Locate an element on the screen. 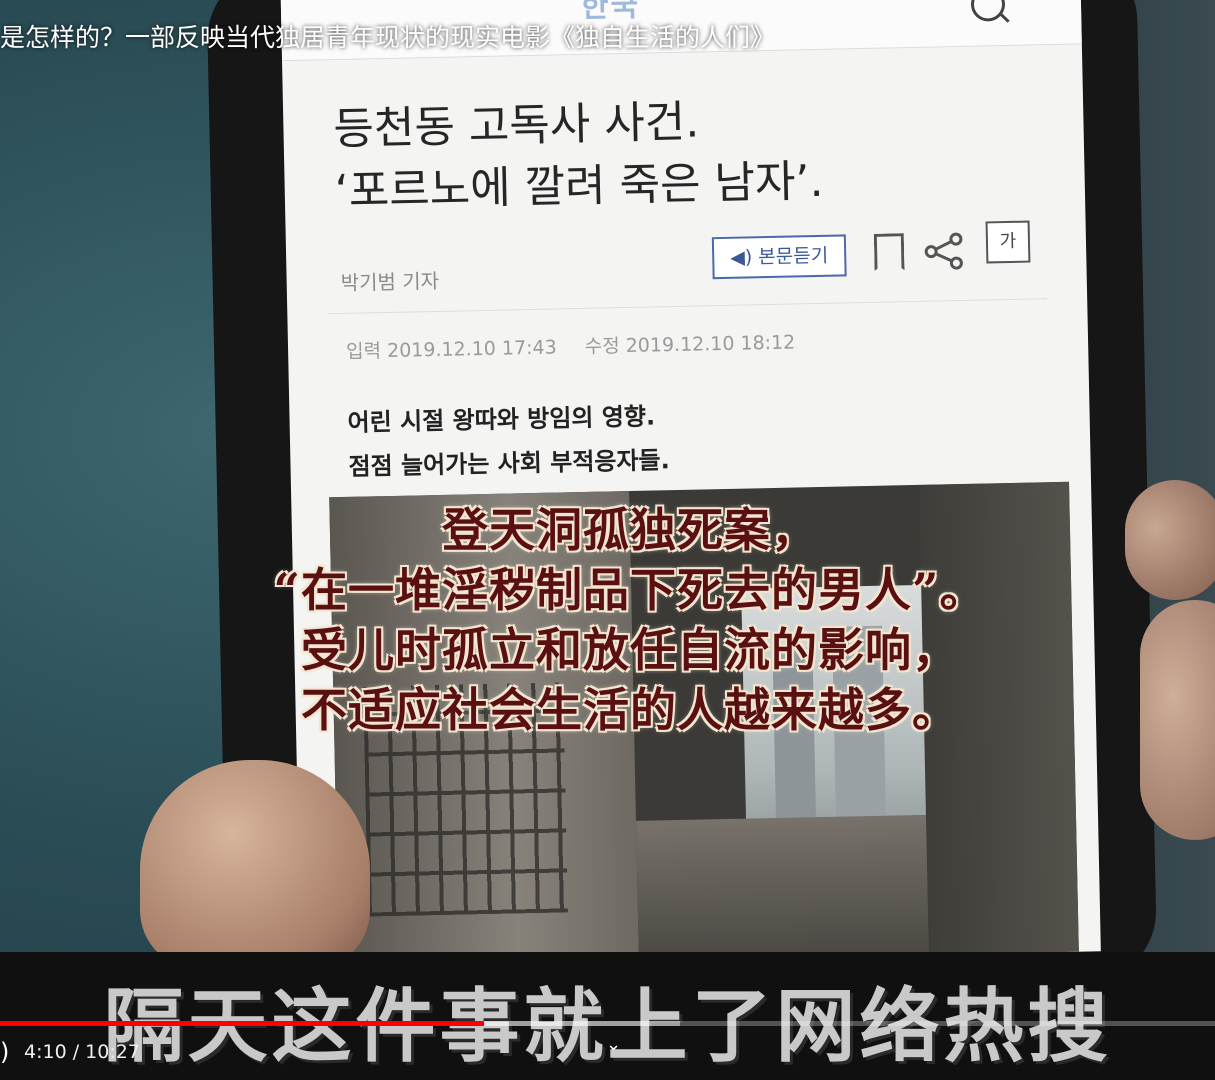 This screenshot has height=1080, width=1215. subtitle-line-3: 受儿时孤立和放任自流的影响， is located at coordinates (630, 650).